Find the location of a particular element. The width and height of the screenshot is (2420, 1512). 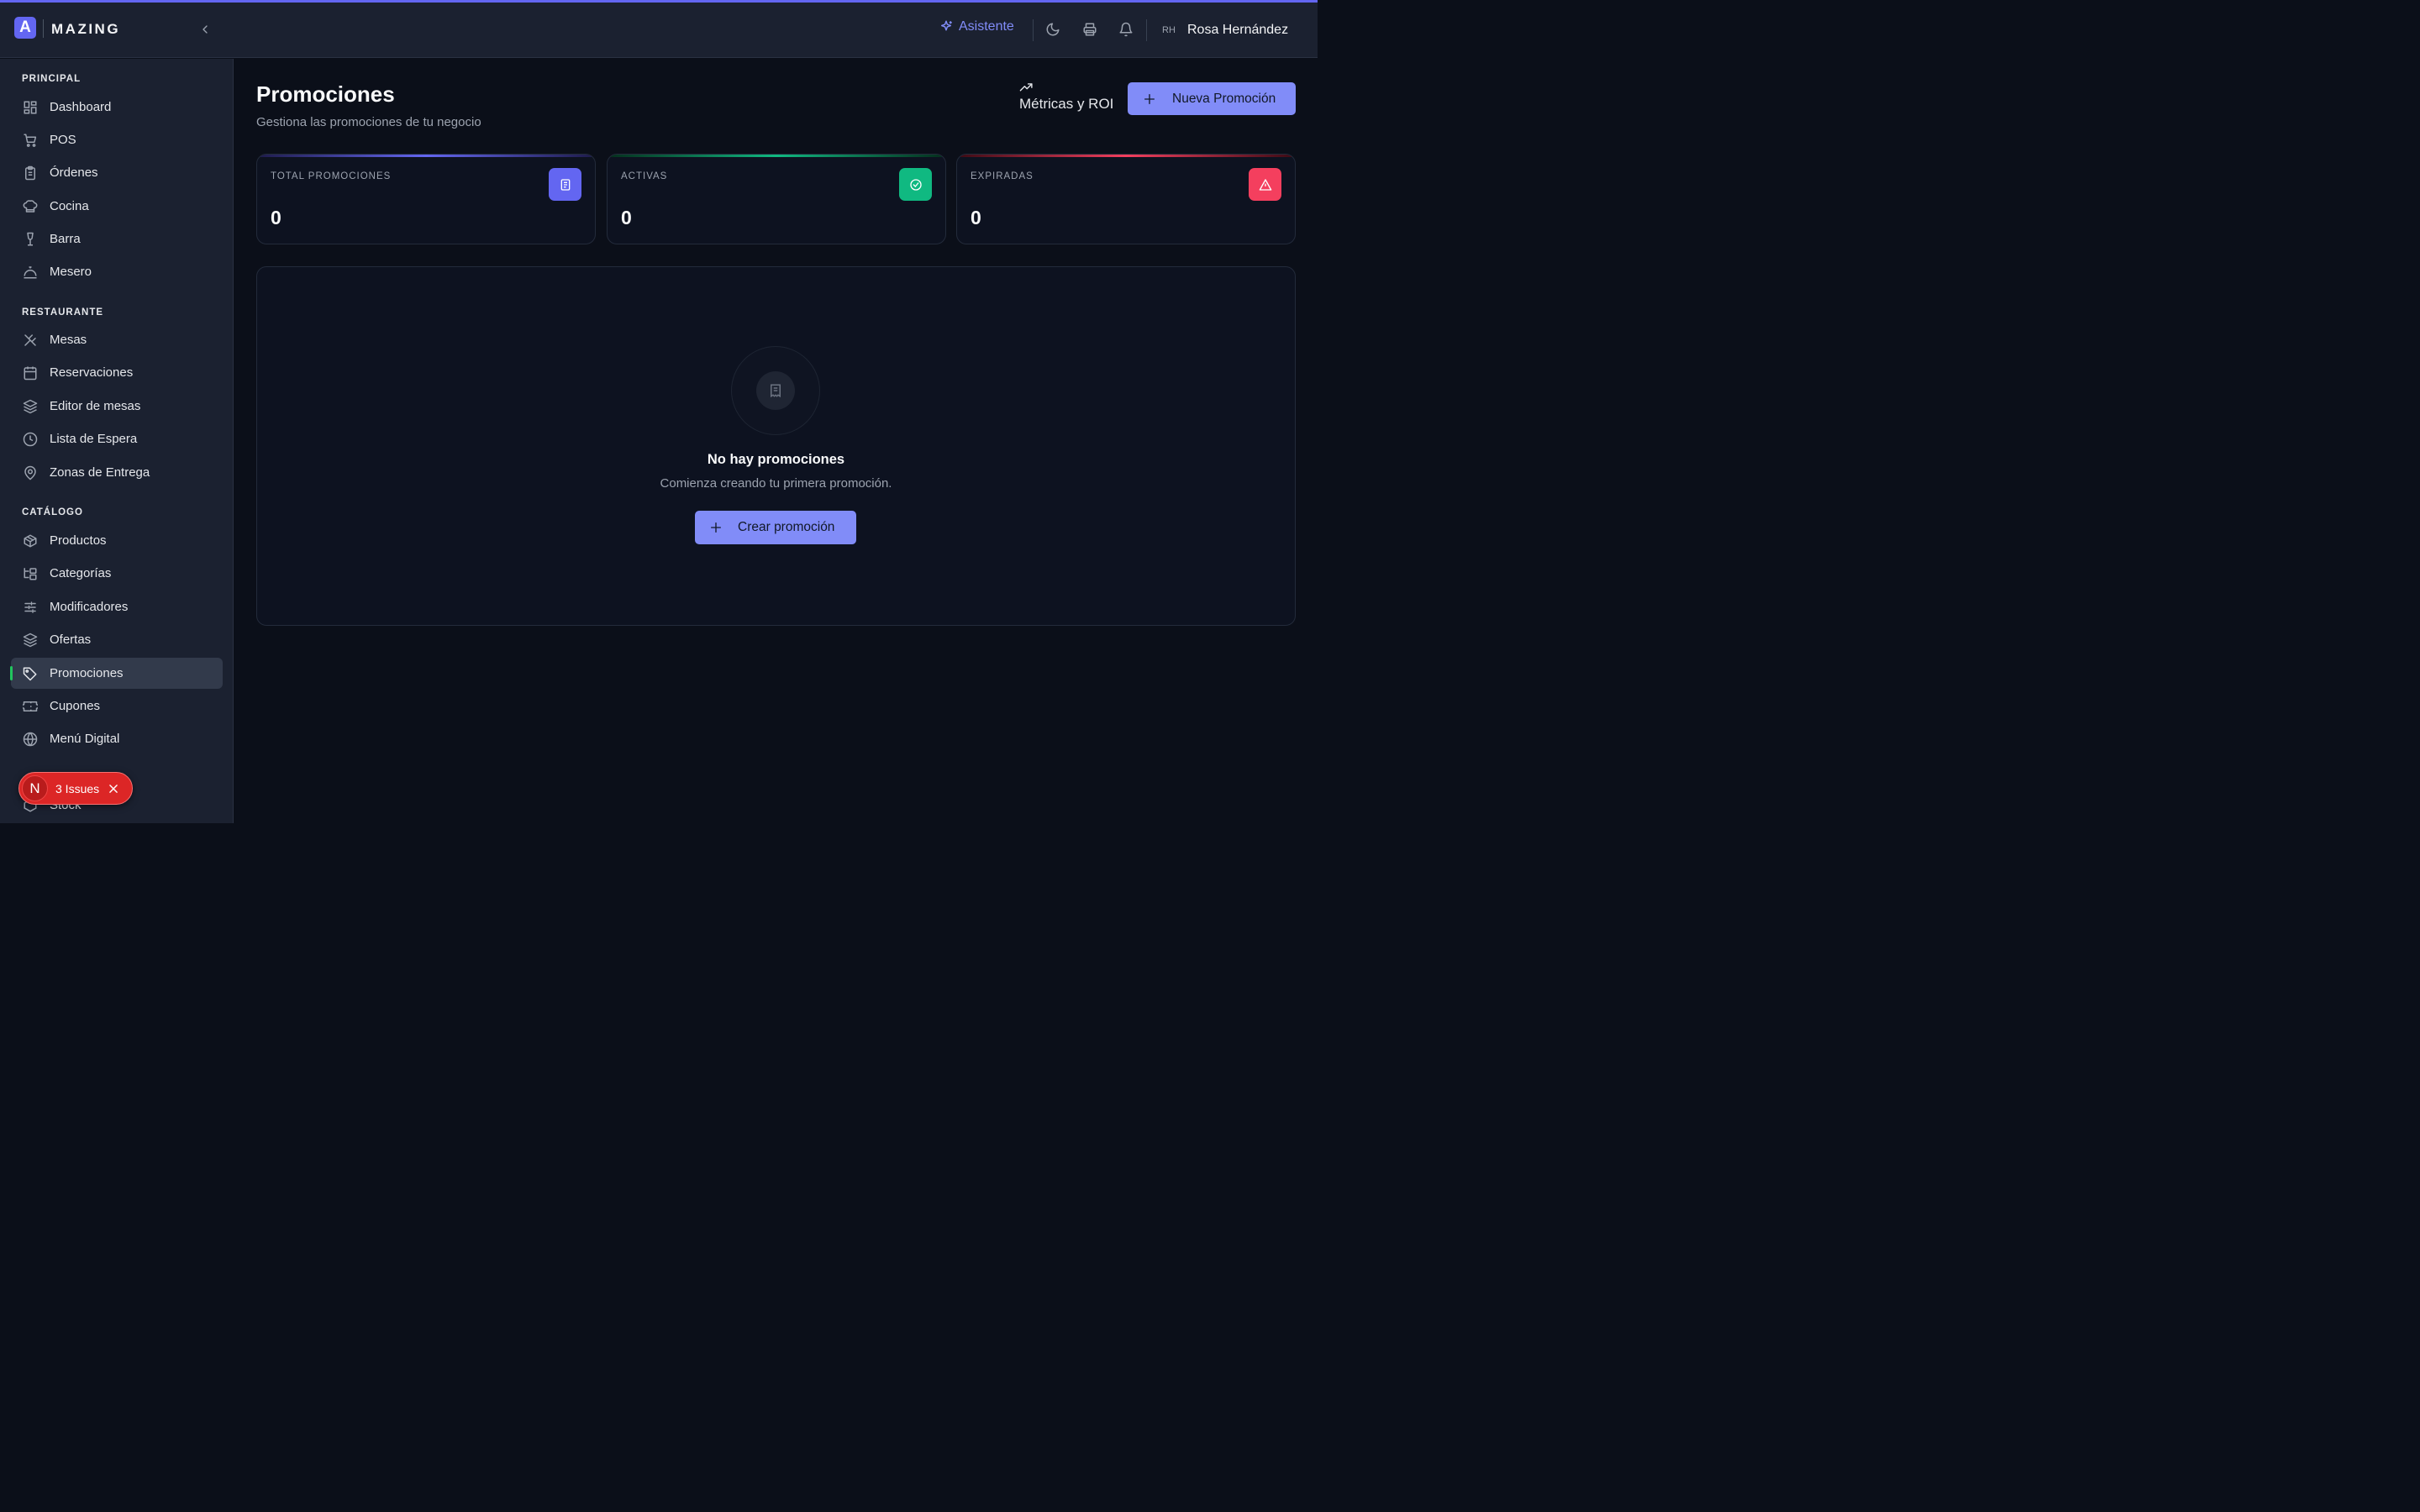

sidebar-item-zonas-entrega: Zonas de Entrega is located at coordinates (117, 472).